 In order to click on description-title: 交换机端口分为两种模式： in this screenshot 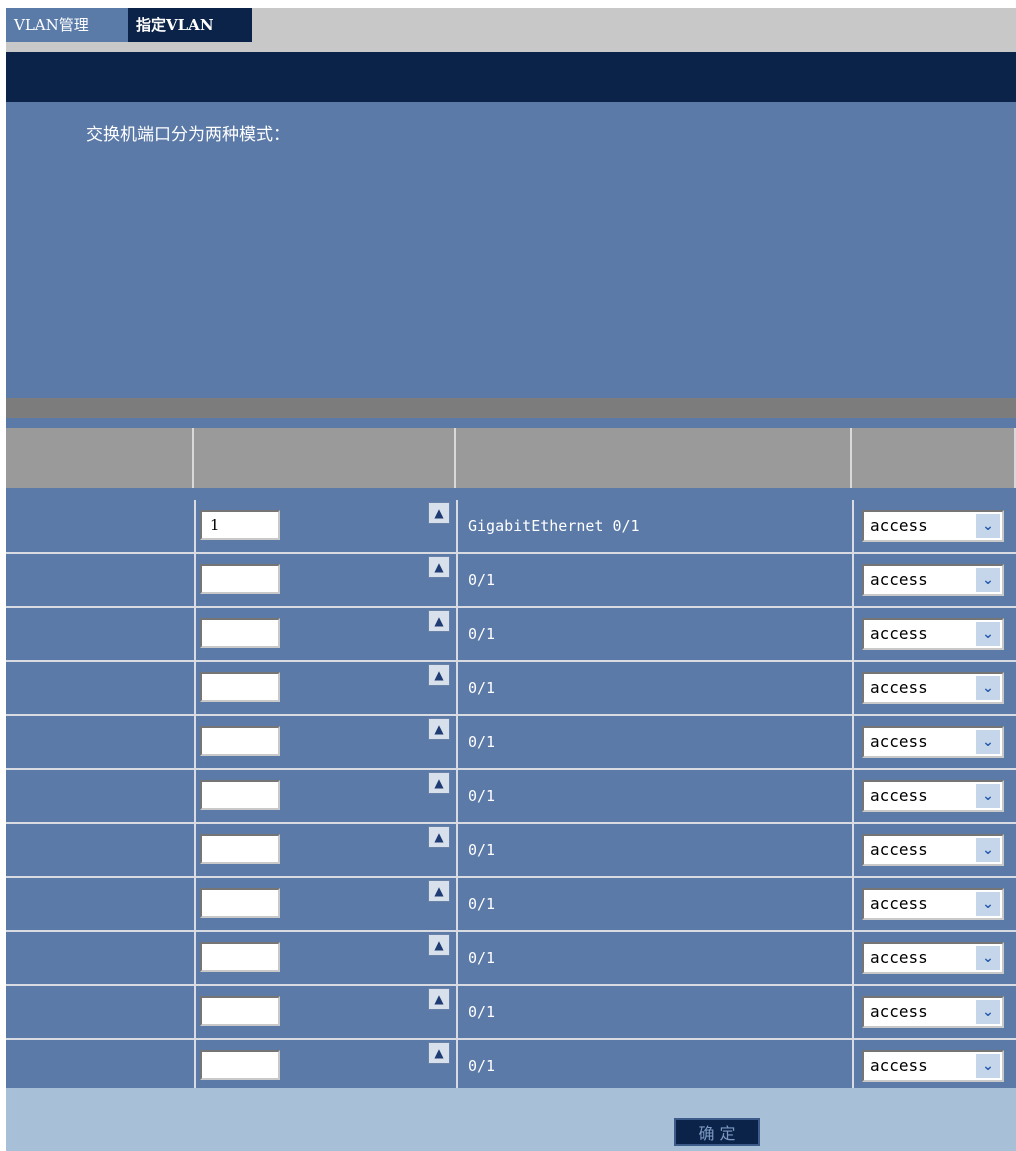, I will do `click(188, 135)`.